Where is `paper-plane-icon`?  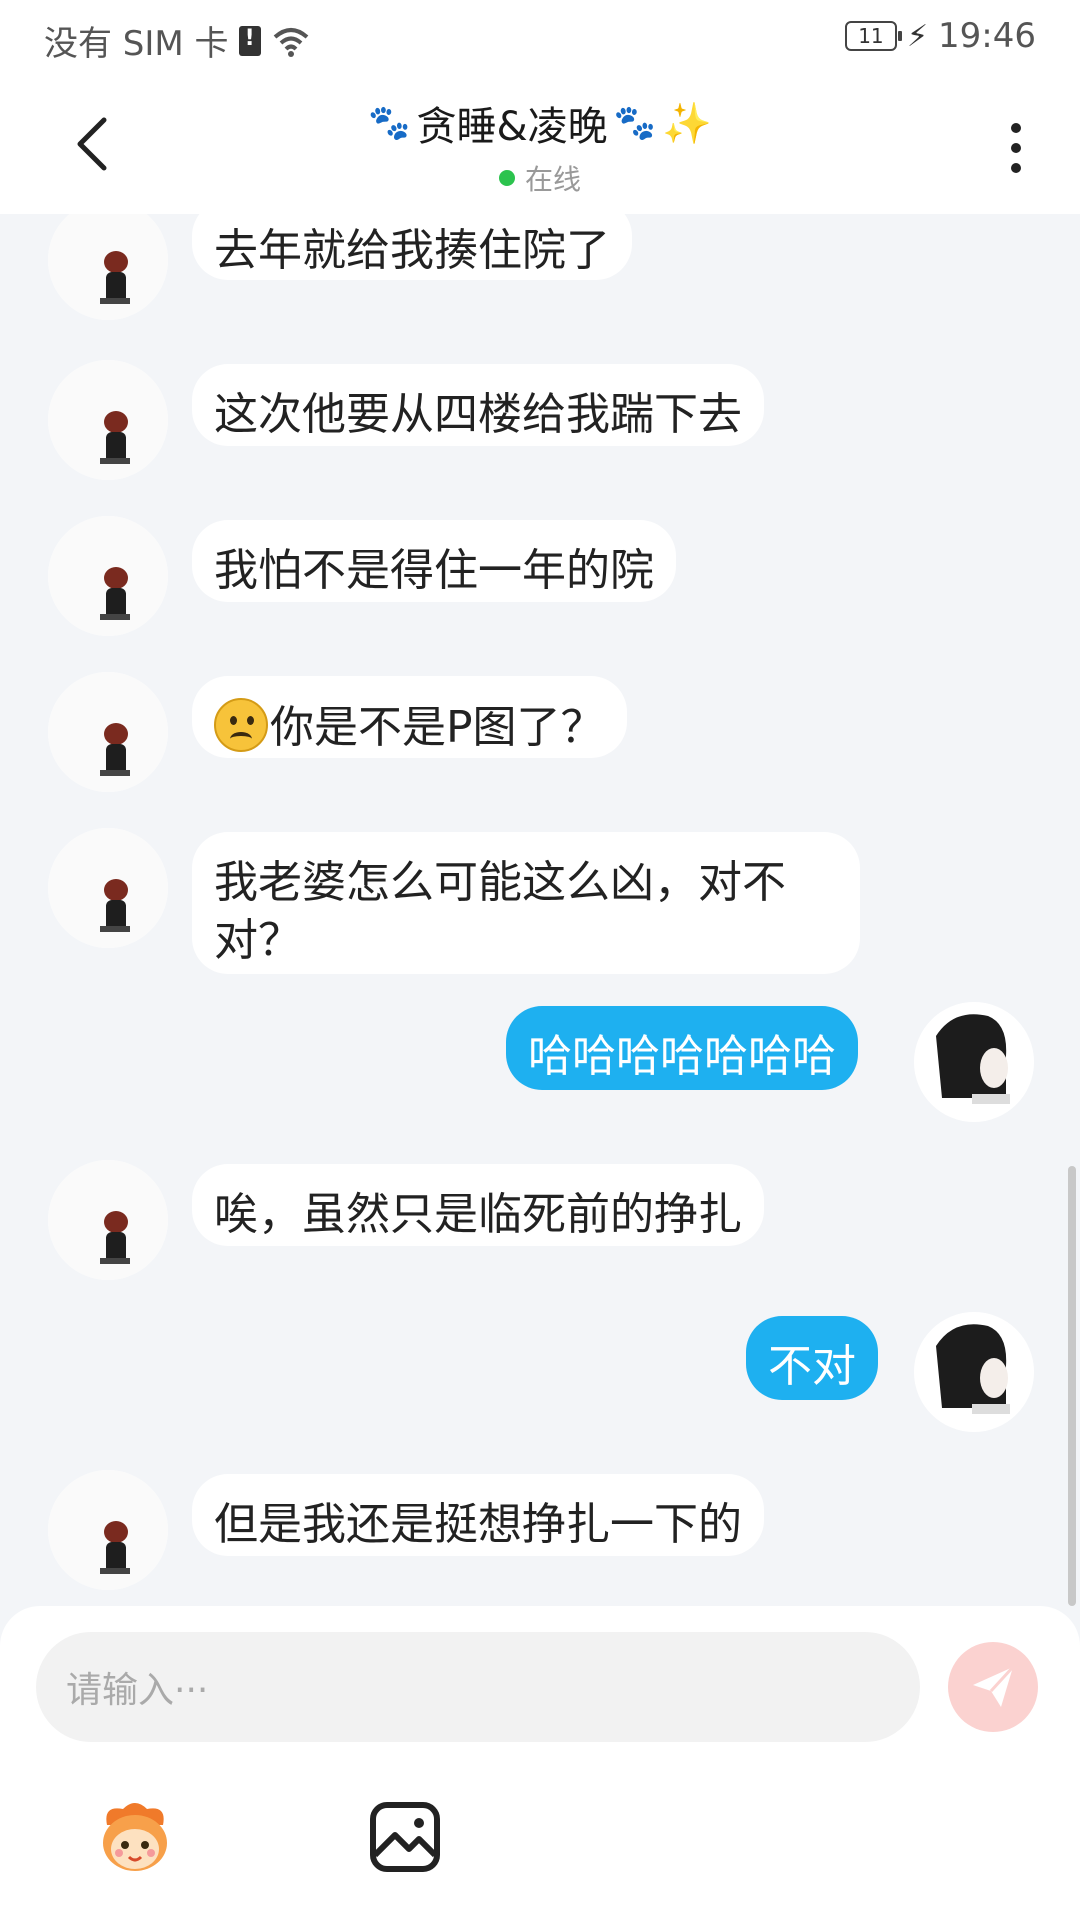 paper-plane-icon is located at coordinates (994, 1686).